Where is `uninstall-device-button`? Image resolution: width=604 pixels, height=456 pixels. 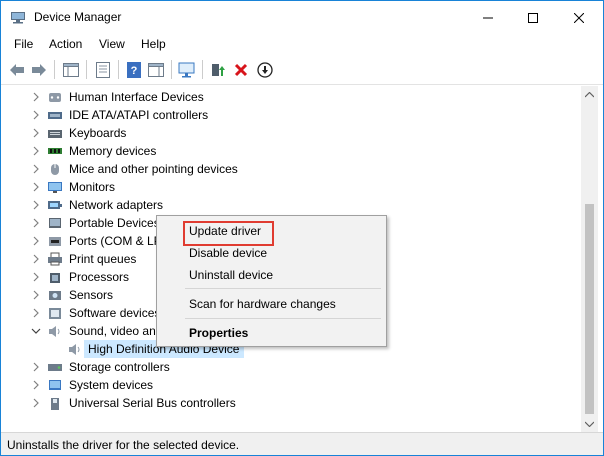
uninstall-device-button is located at coordinates (241, 70).